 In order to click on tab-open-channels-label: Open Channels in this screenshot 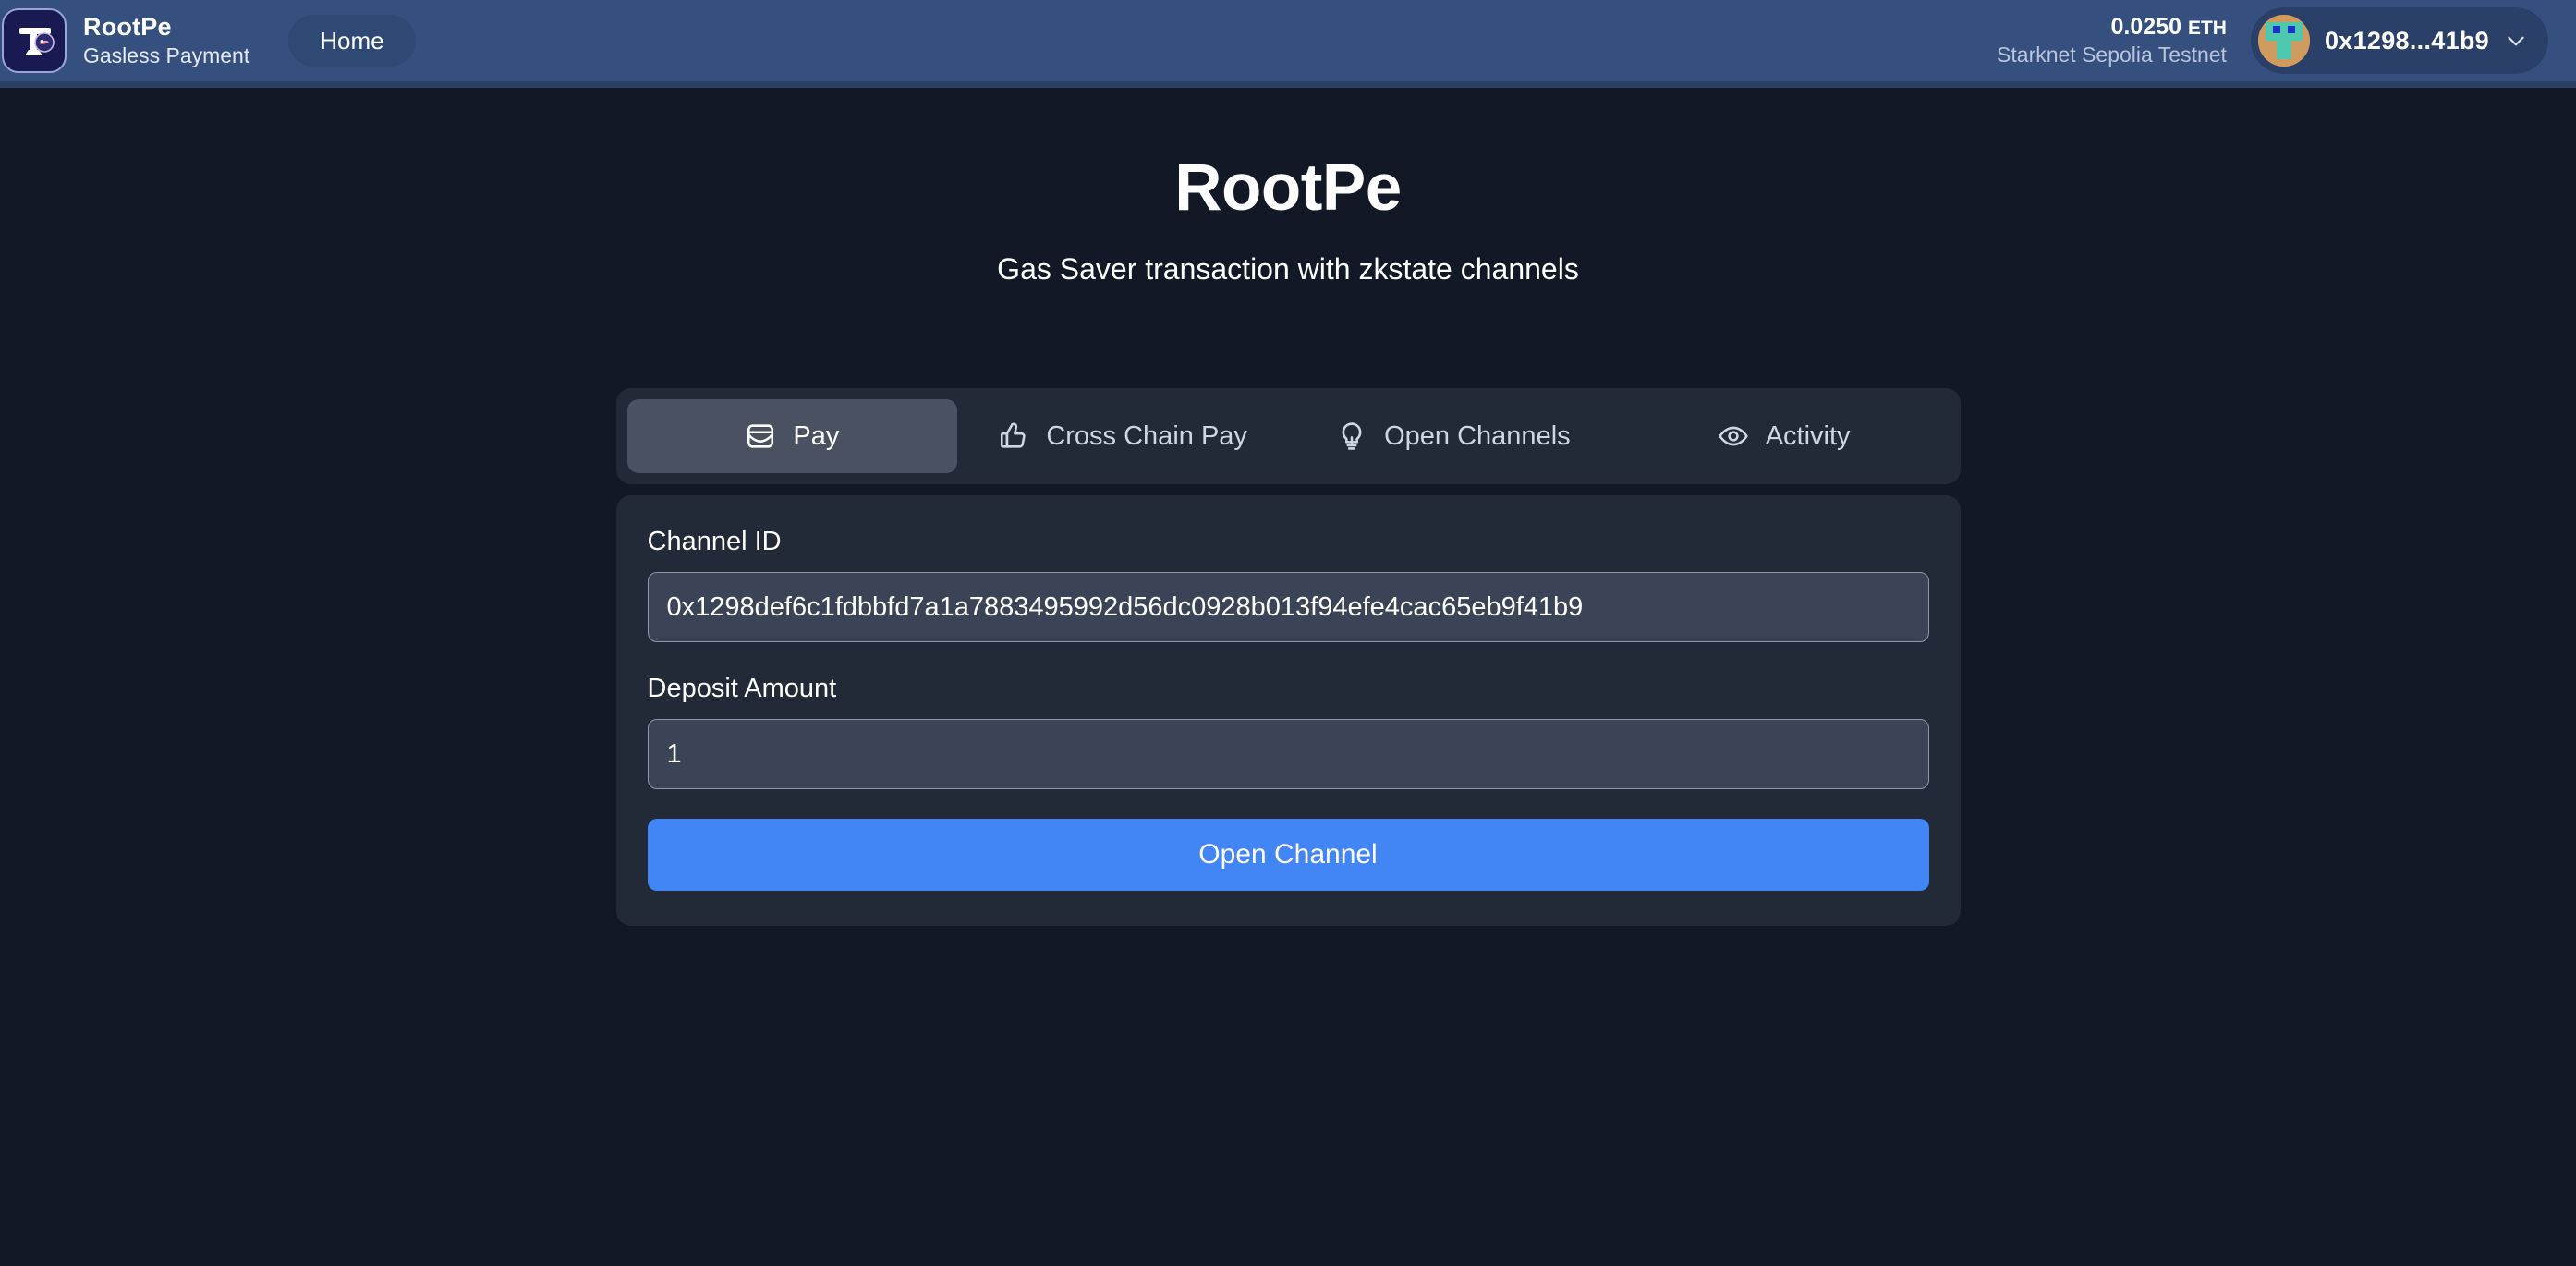, I will do `click(1477, 436)`.